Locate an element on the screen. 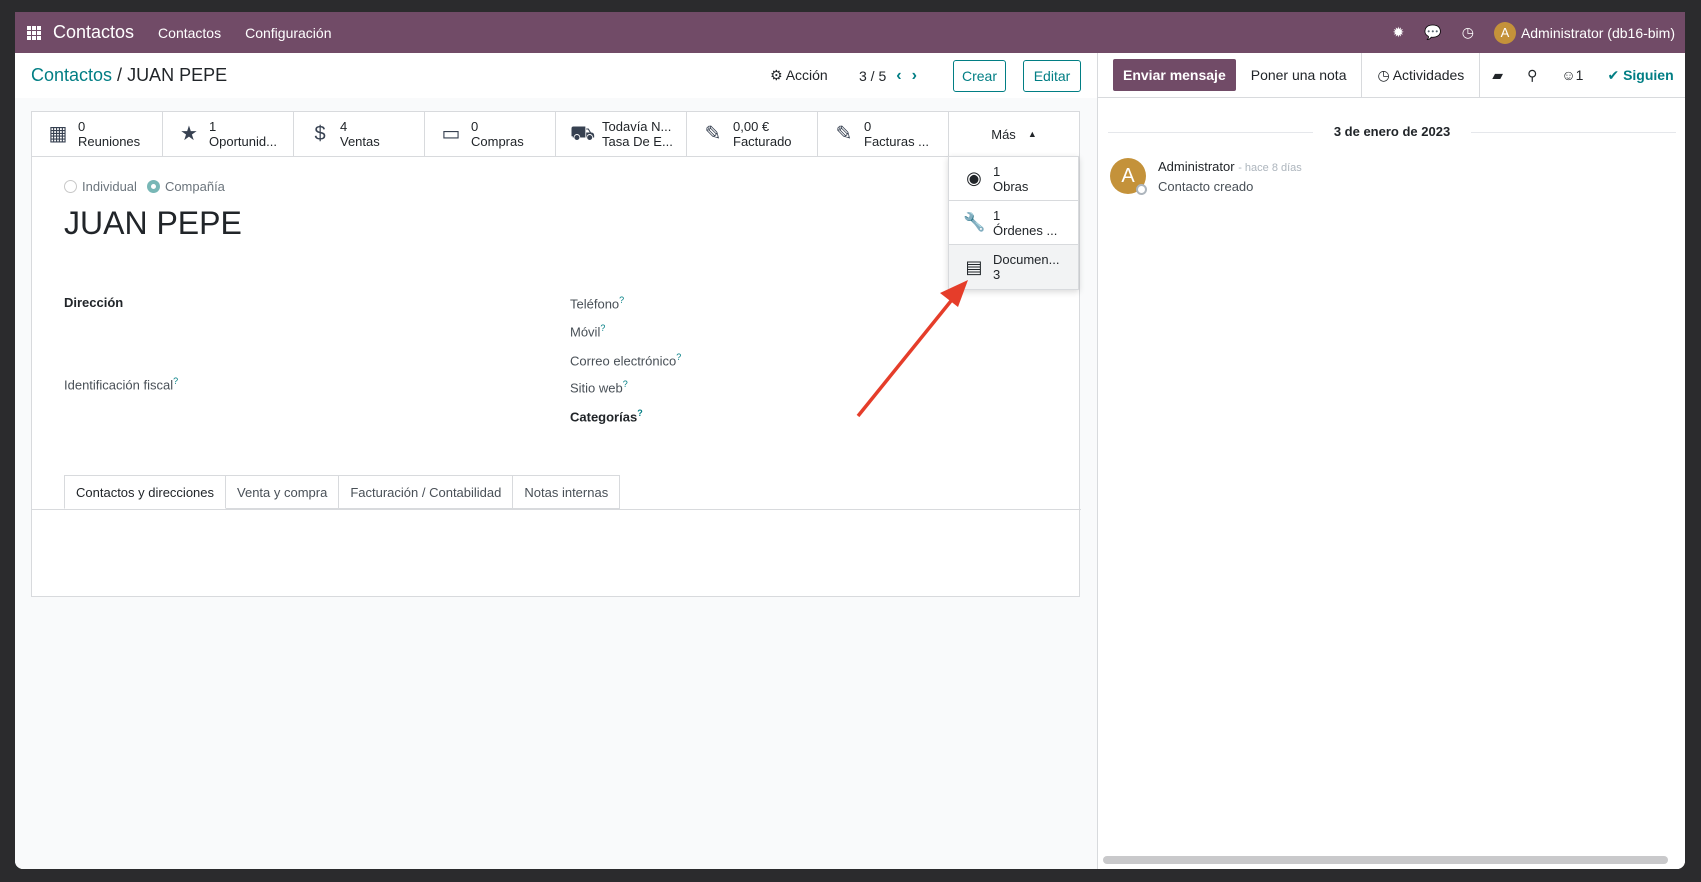  tab-contacts-addresses: Contactos y direcciones is located at coordinates (145, 492).